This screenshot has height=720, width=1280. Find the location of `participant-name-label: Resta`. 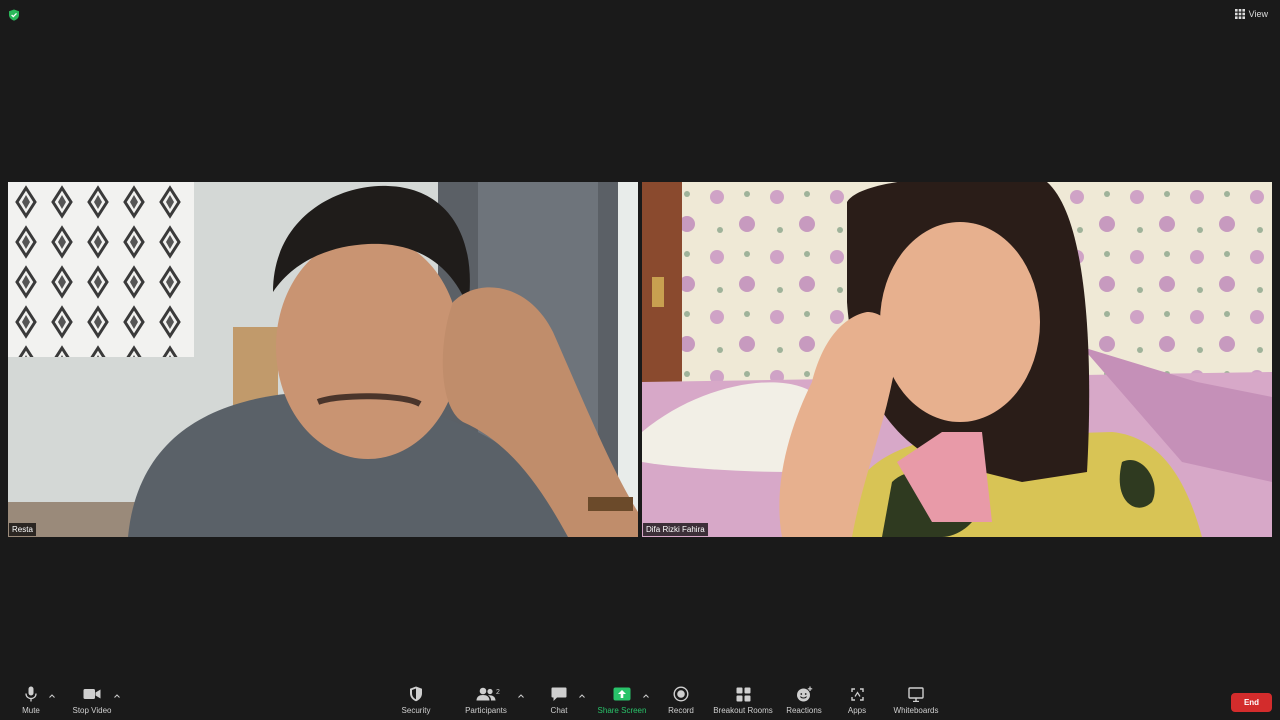

participant-name-label: Resta is located at coordinates (22, 529).